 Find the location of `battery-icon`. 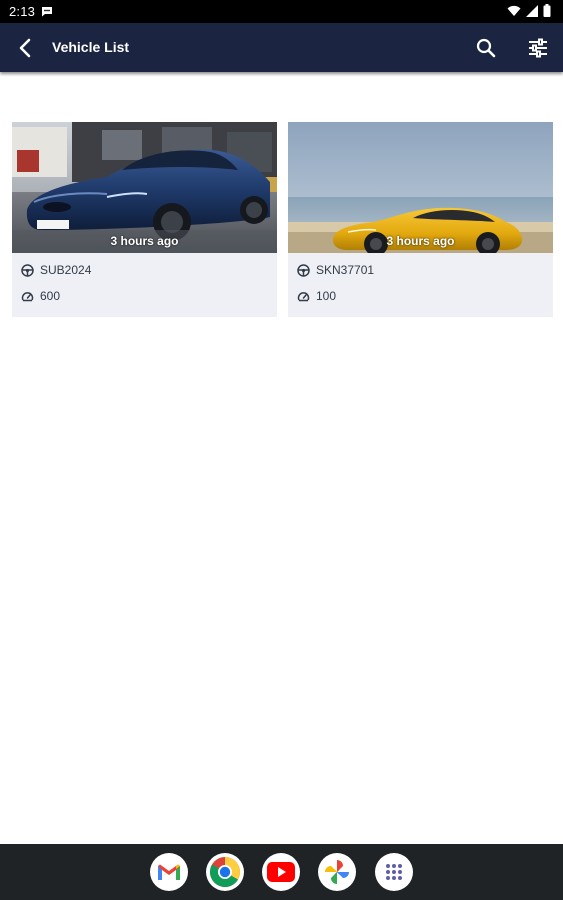

battery-icon is located at coordinates (547, 10).